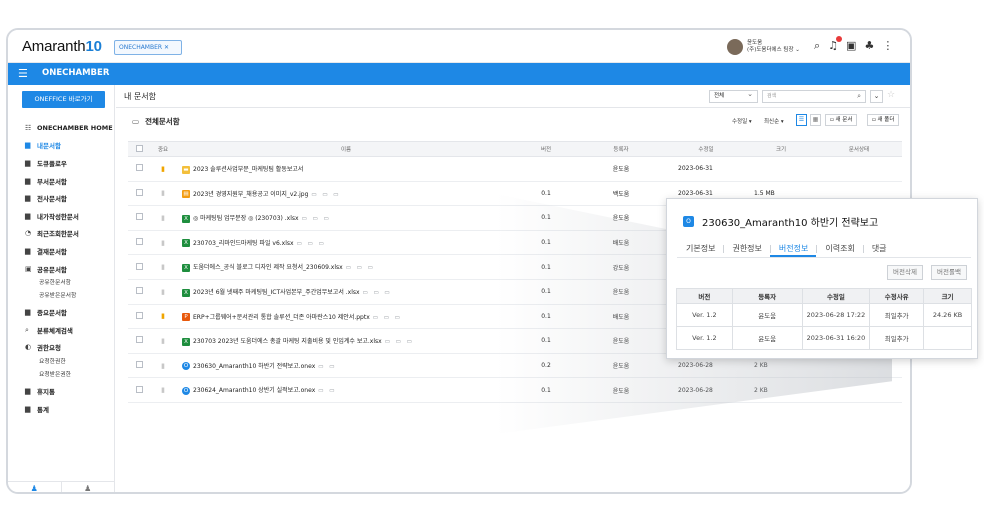 This screenshot has height=517, width=984. Describe the element at coordinates (61, 330) in the screenshot. I see `sidebar-item: ⌕ 분류체계검색` at that location.